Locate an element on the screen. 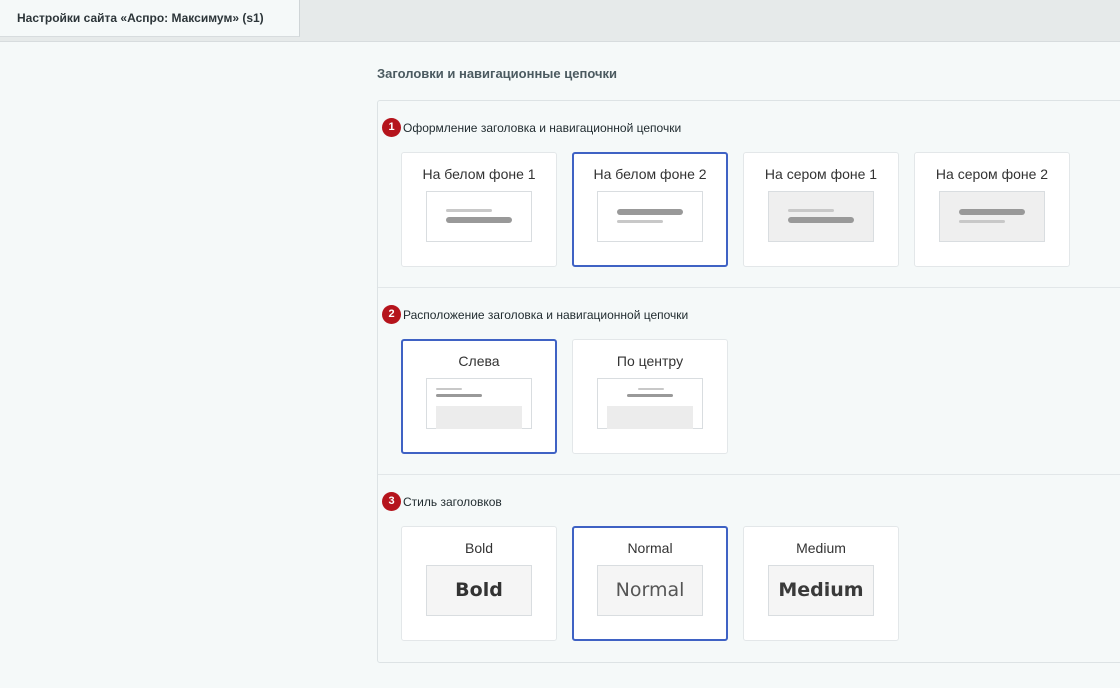  option-align-left: Слева is located at coordinates (479, 396).